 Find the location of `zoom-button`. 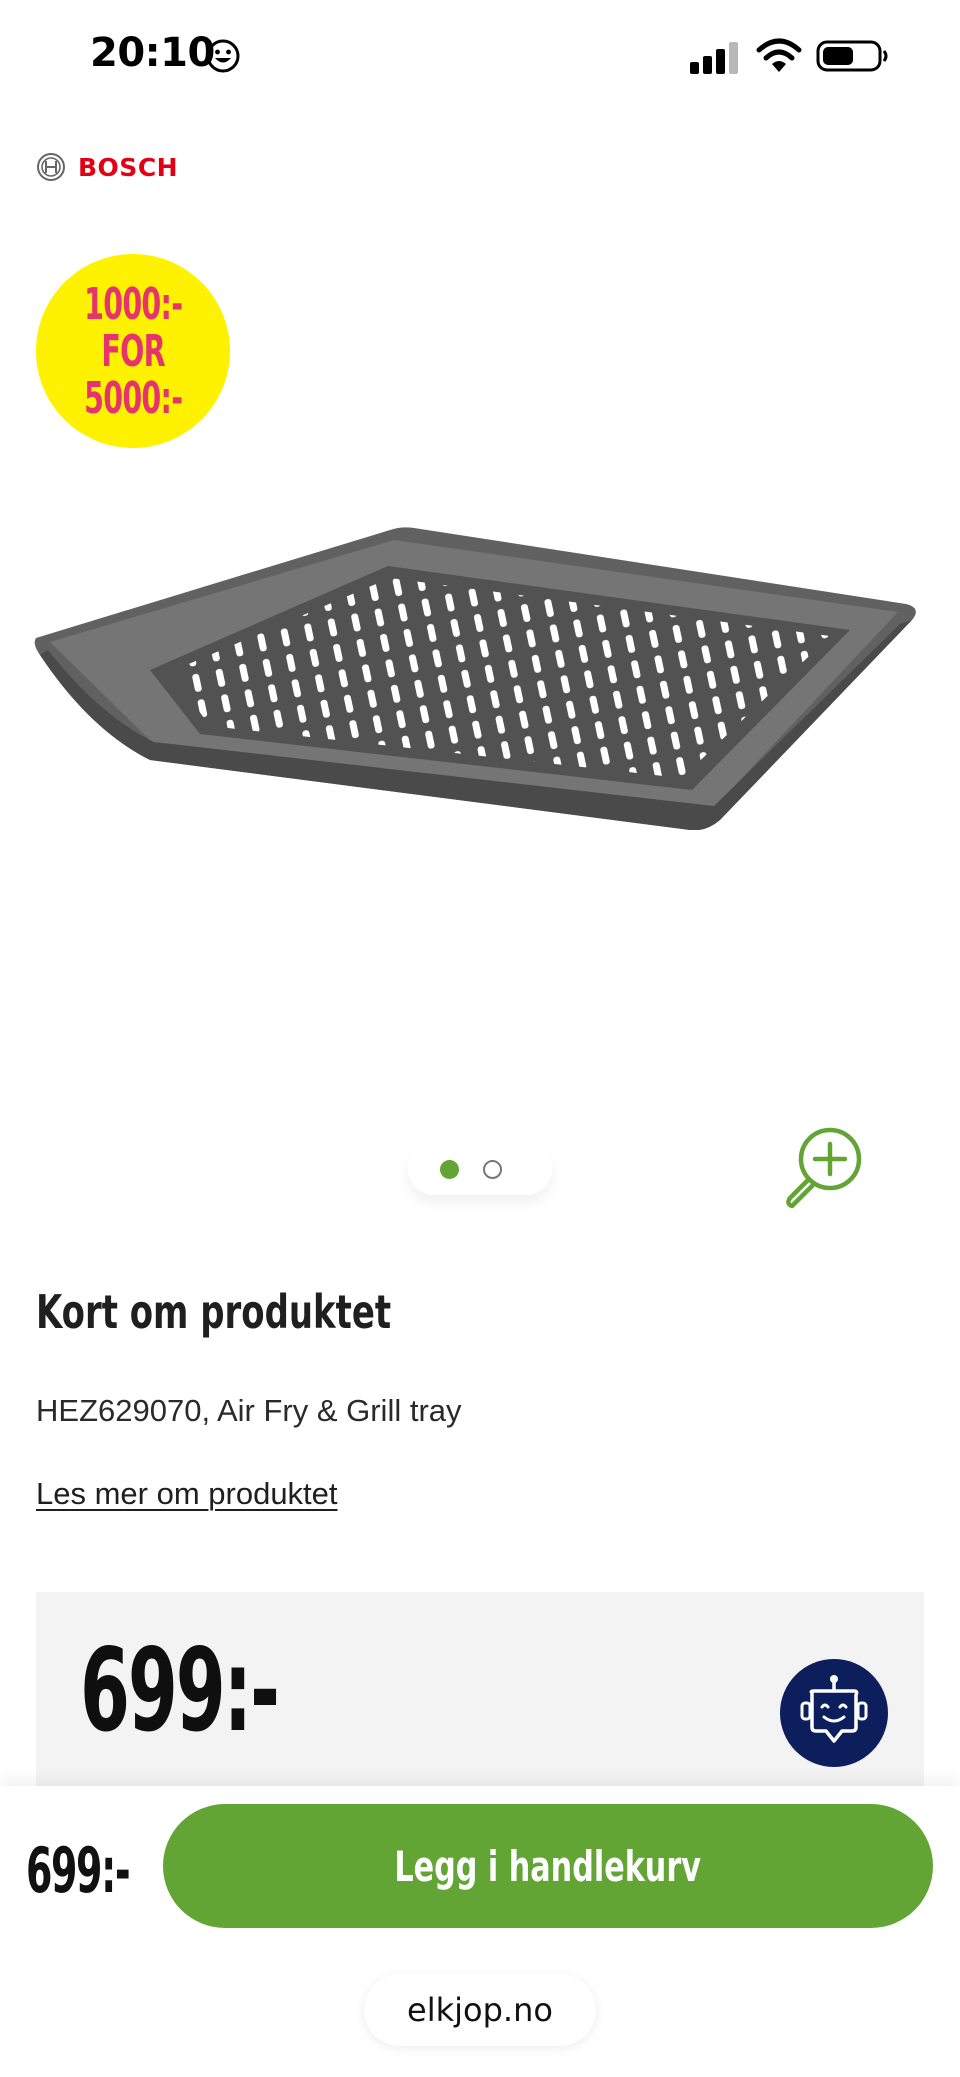

zoom-button is located at coordinates (825, 1169).